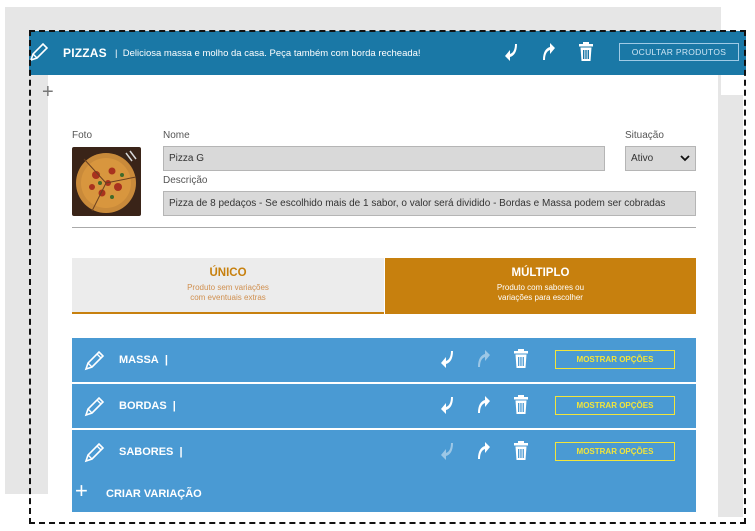  Describe the element at coordinates (176, 135) in the screenshot. I see `name-label: Nome` at that location.